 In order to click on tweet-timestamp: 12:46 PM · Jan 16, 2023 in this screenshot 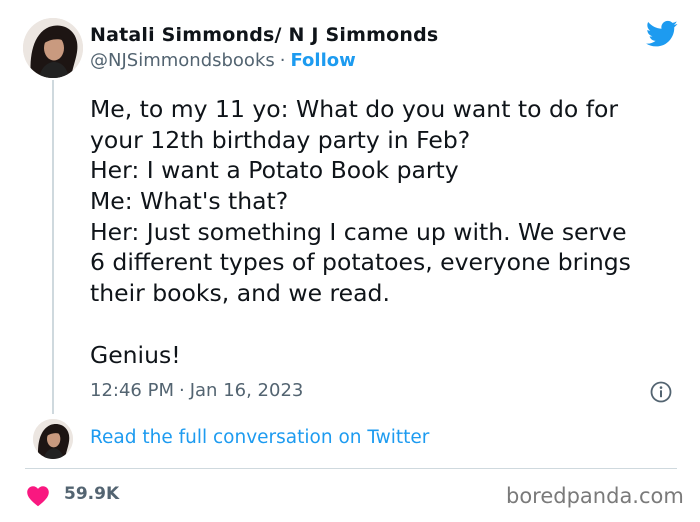, I will do `click(196, 390)`.